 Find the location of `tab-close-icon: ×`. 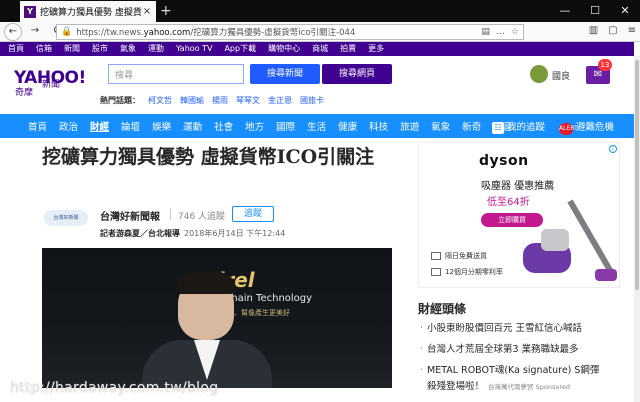

tab-close-icon: × is located at coordinates (147, 11).